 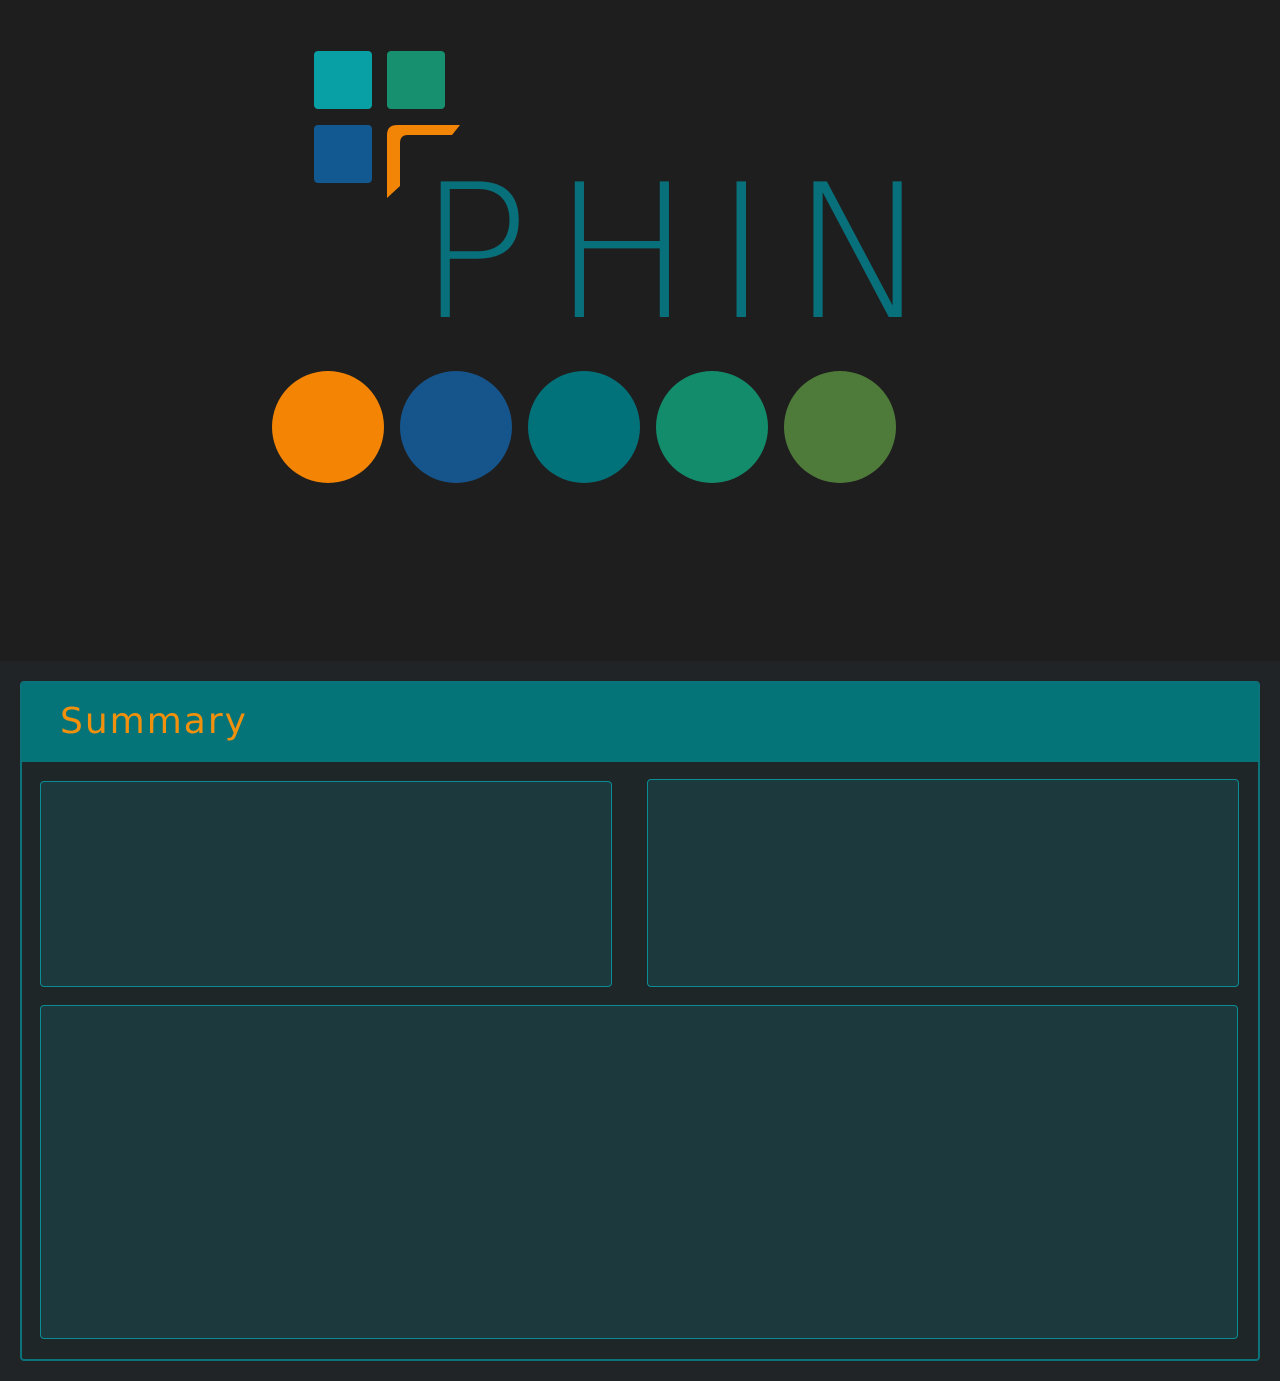 I want to click on phin-logo: PHIN, so click(x=615, y=193).